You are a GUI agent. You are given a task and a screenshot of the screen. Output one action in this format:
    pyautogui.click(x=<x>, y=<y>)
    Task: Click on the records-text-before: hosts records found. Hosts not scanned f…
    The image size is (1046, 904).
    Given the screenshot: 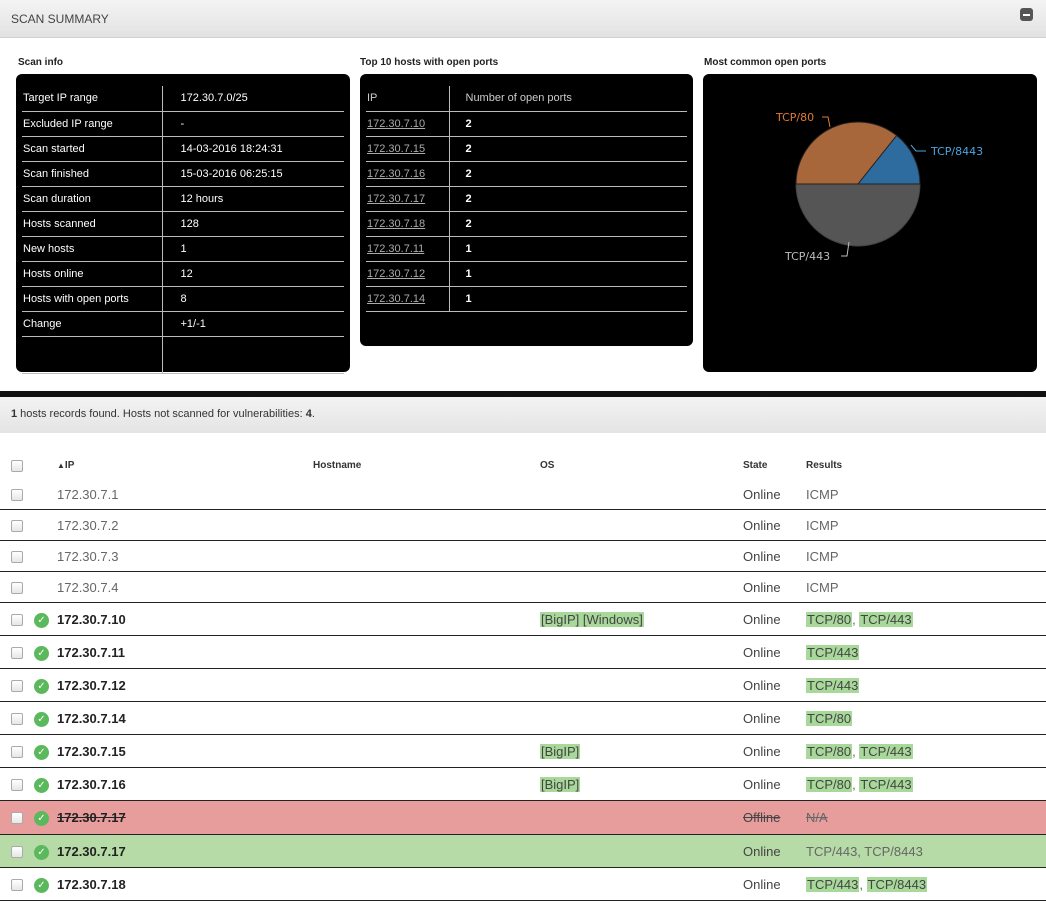 What is the action you would take?
    pyautogui.click(x=161, y=414)
    